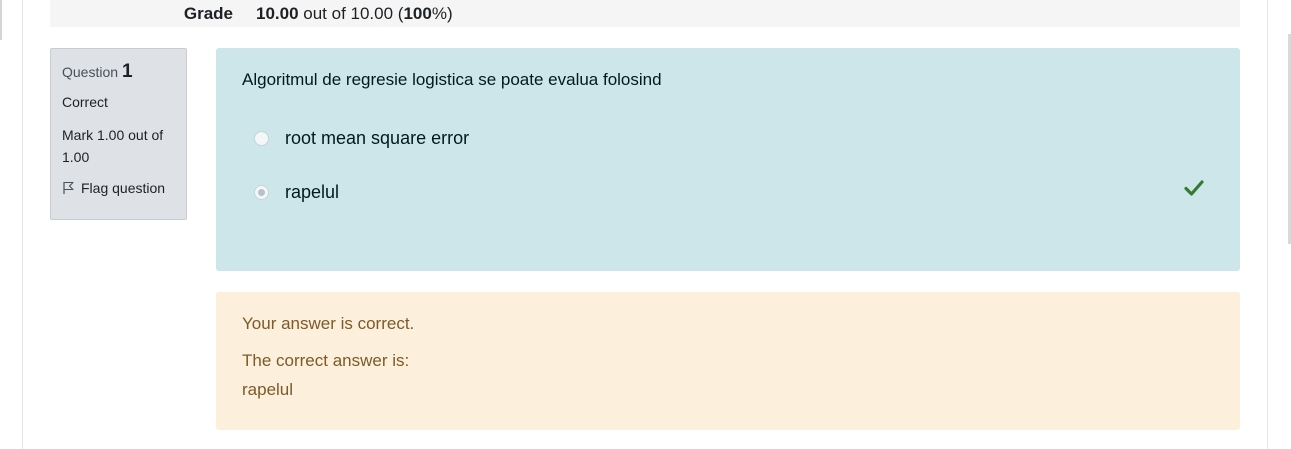  What do you see at coordinates (268, 389) in the screenshot?
I see `correct-answer-value: rapelul` at bounding box center [268, 389].